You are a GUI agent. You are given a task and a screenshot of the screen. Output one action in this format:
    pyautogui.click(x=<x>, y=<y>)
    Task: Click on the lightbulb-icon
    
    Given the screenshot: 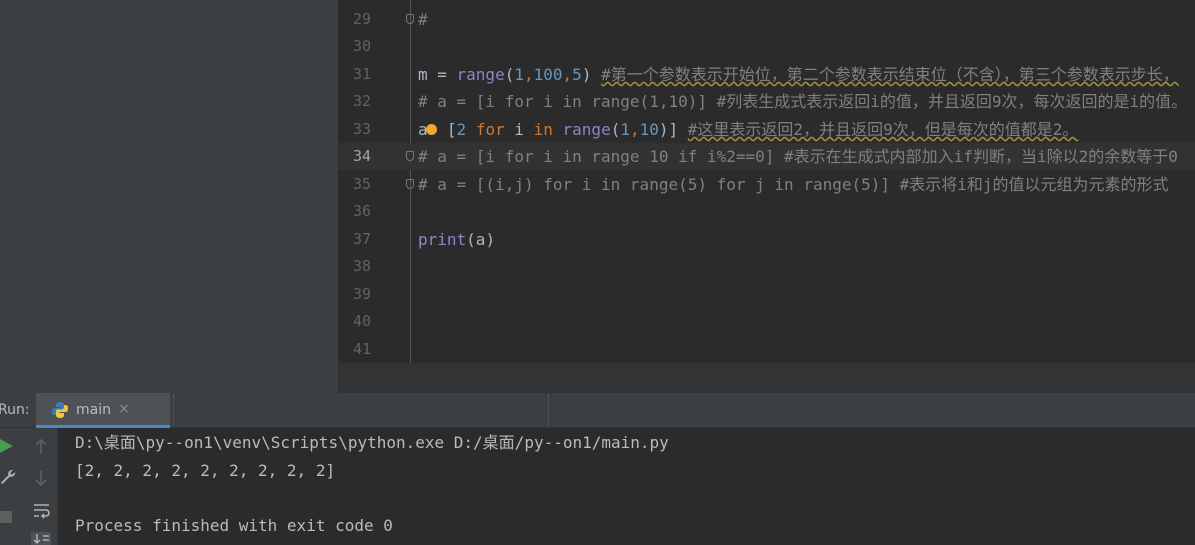 What is the action you would take?
    pyautogui.click(x=431, y=129)
    